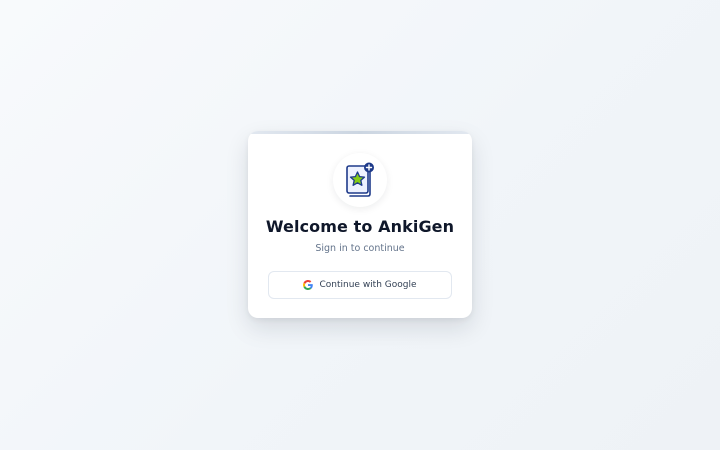 This screenshot has width=720, height=450. I want to click on google-button-label: Continue with Google, so click(368, 285).